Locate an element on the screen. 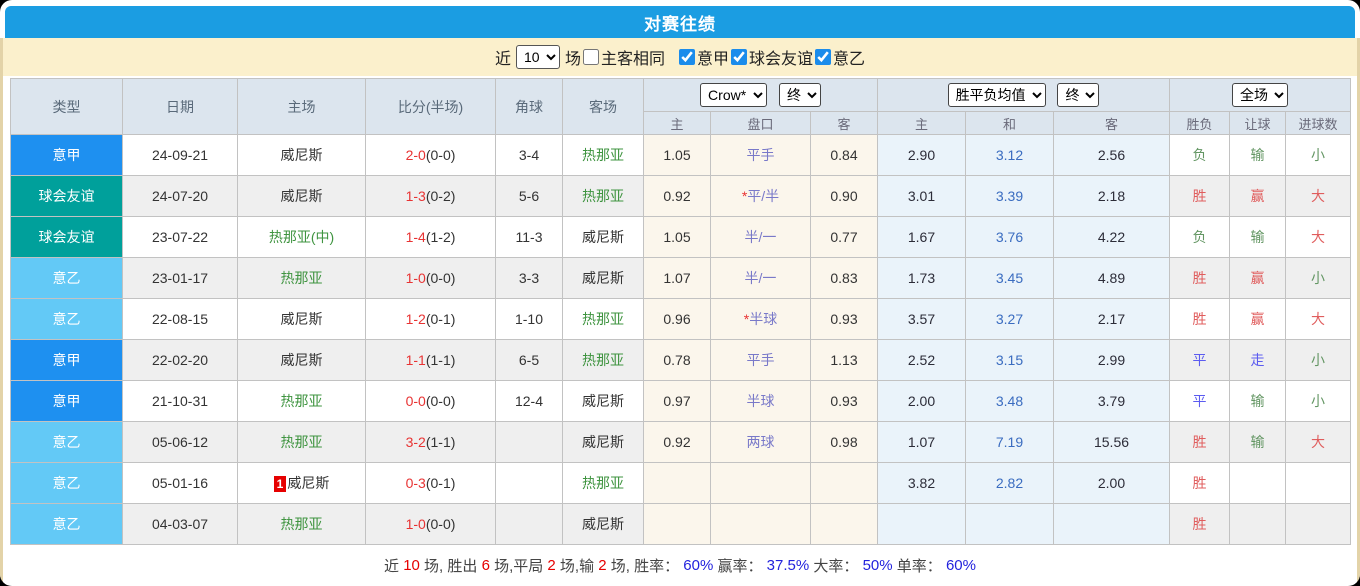 The width and height of the screenshot is (1360, 586). date-cell: 21-10-31 is located at coordinates (180, 401).